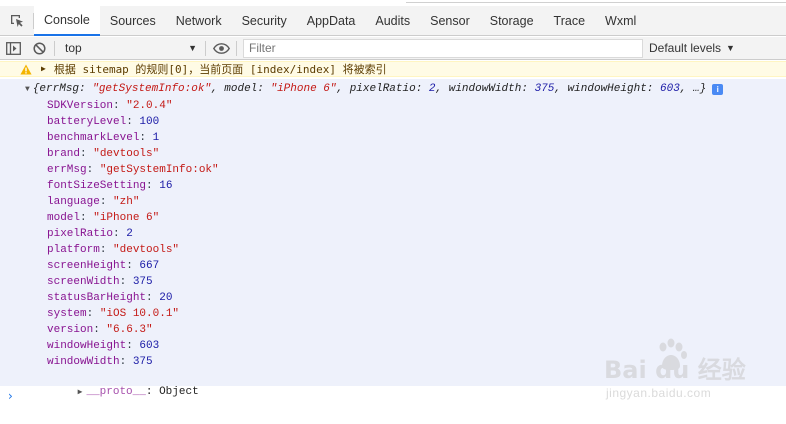 The image size is (786, 424). I want to click on summary-tail: , …}, so click(693, 89).